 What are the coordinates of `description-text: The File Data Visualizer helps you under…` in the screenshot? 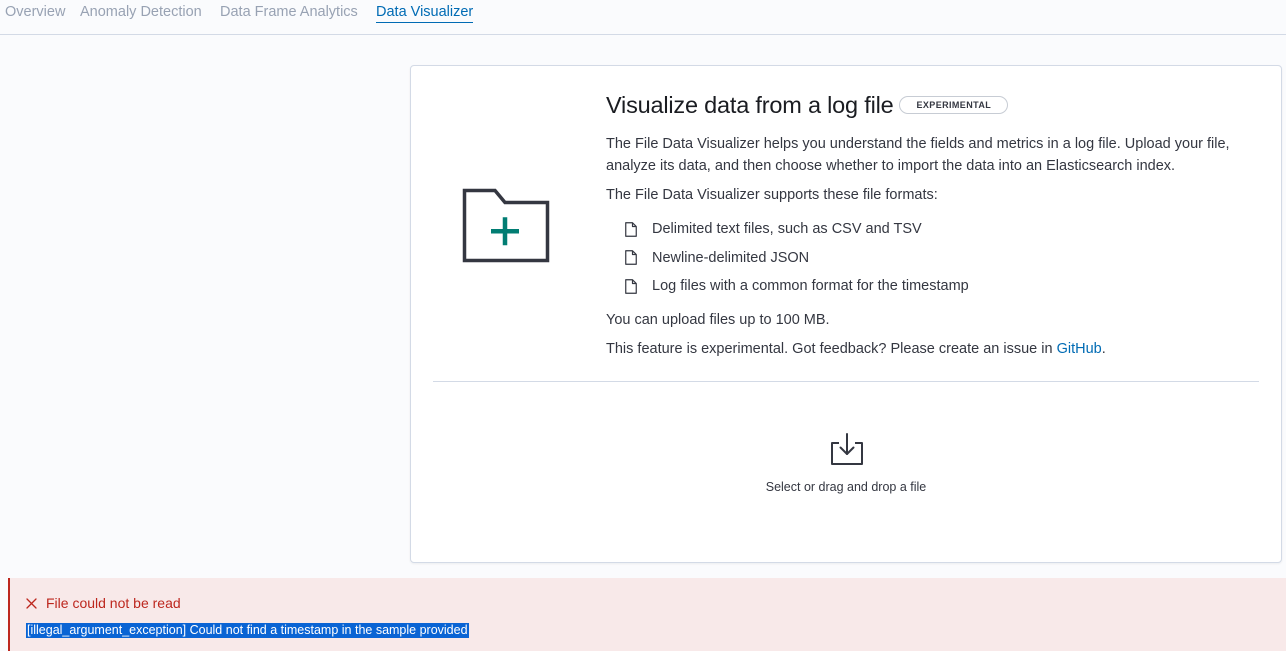 It's located at (918, 155).